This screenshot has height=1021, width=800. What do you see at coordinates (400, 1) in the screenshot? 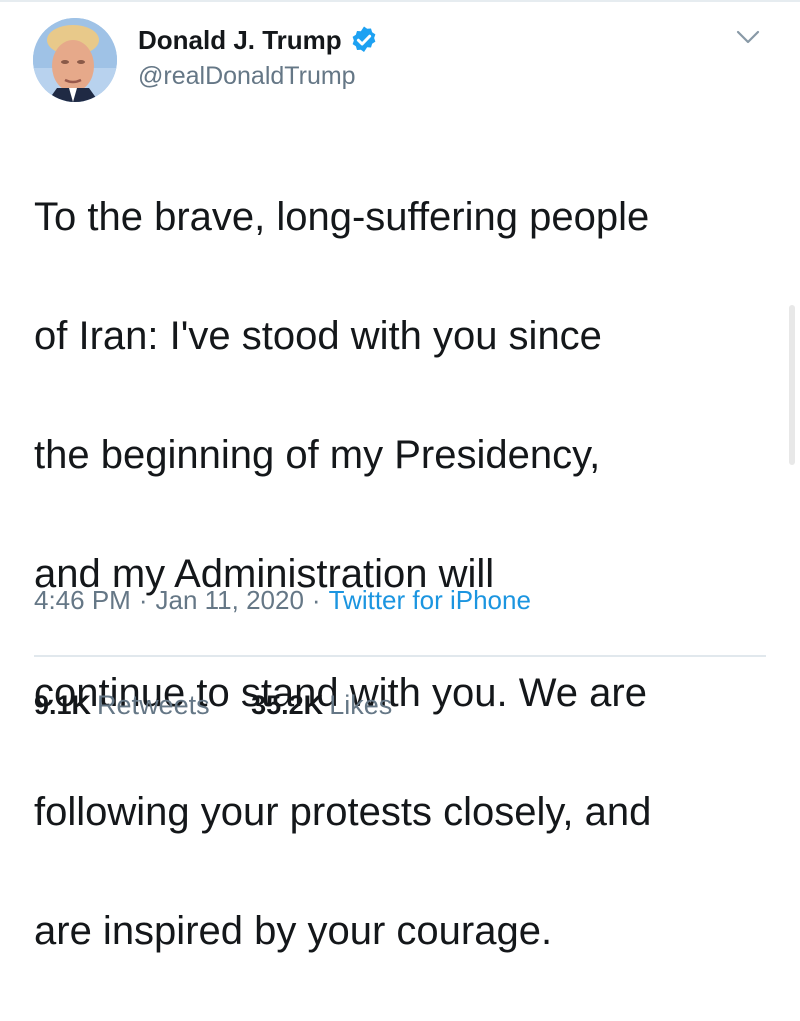
I see `top-divider` at bounding box center [400, 1].